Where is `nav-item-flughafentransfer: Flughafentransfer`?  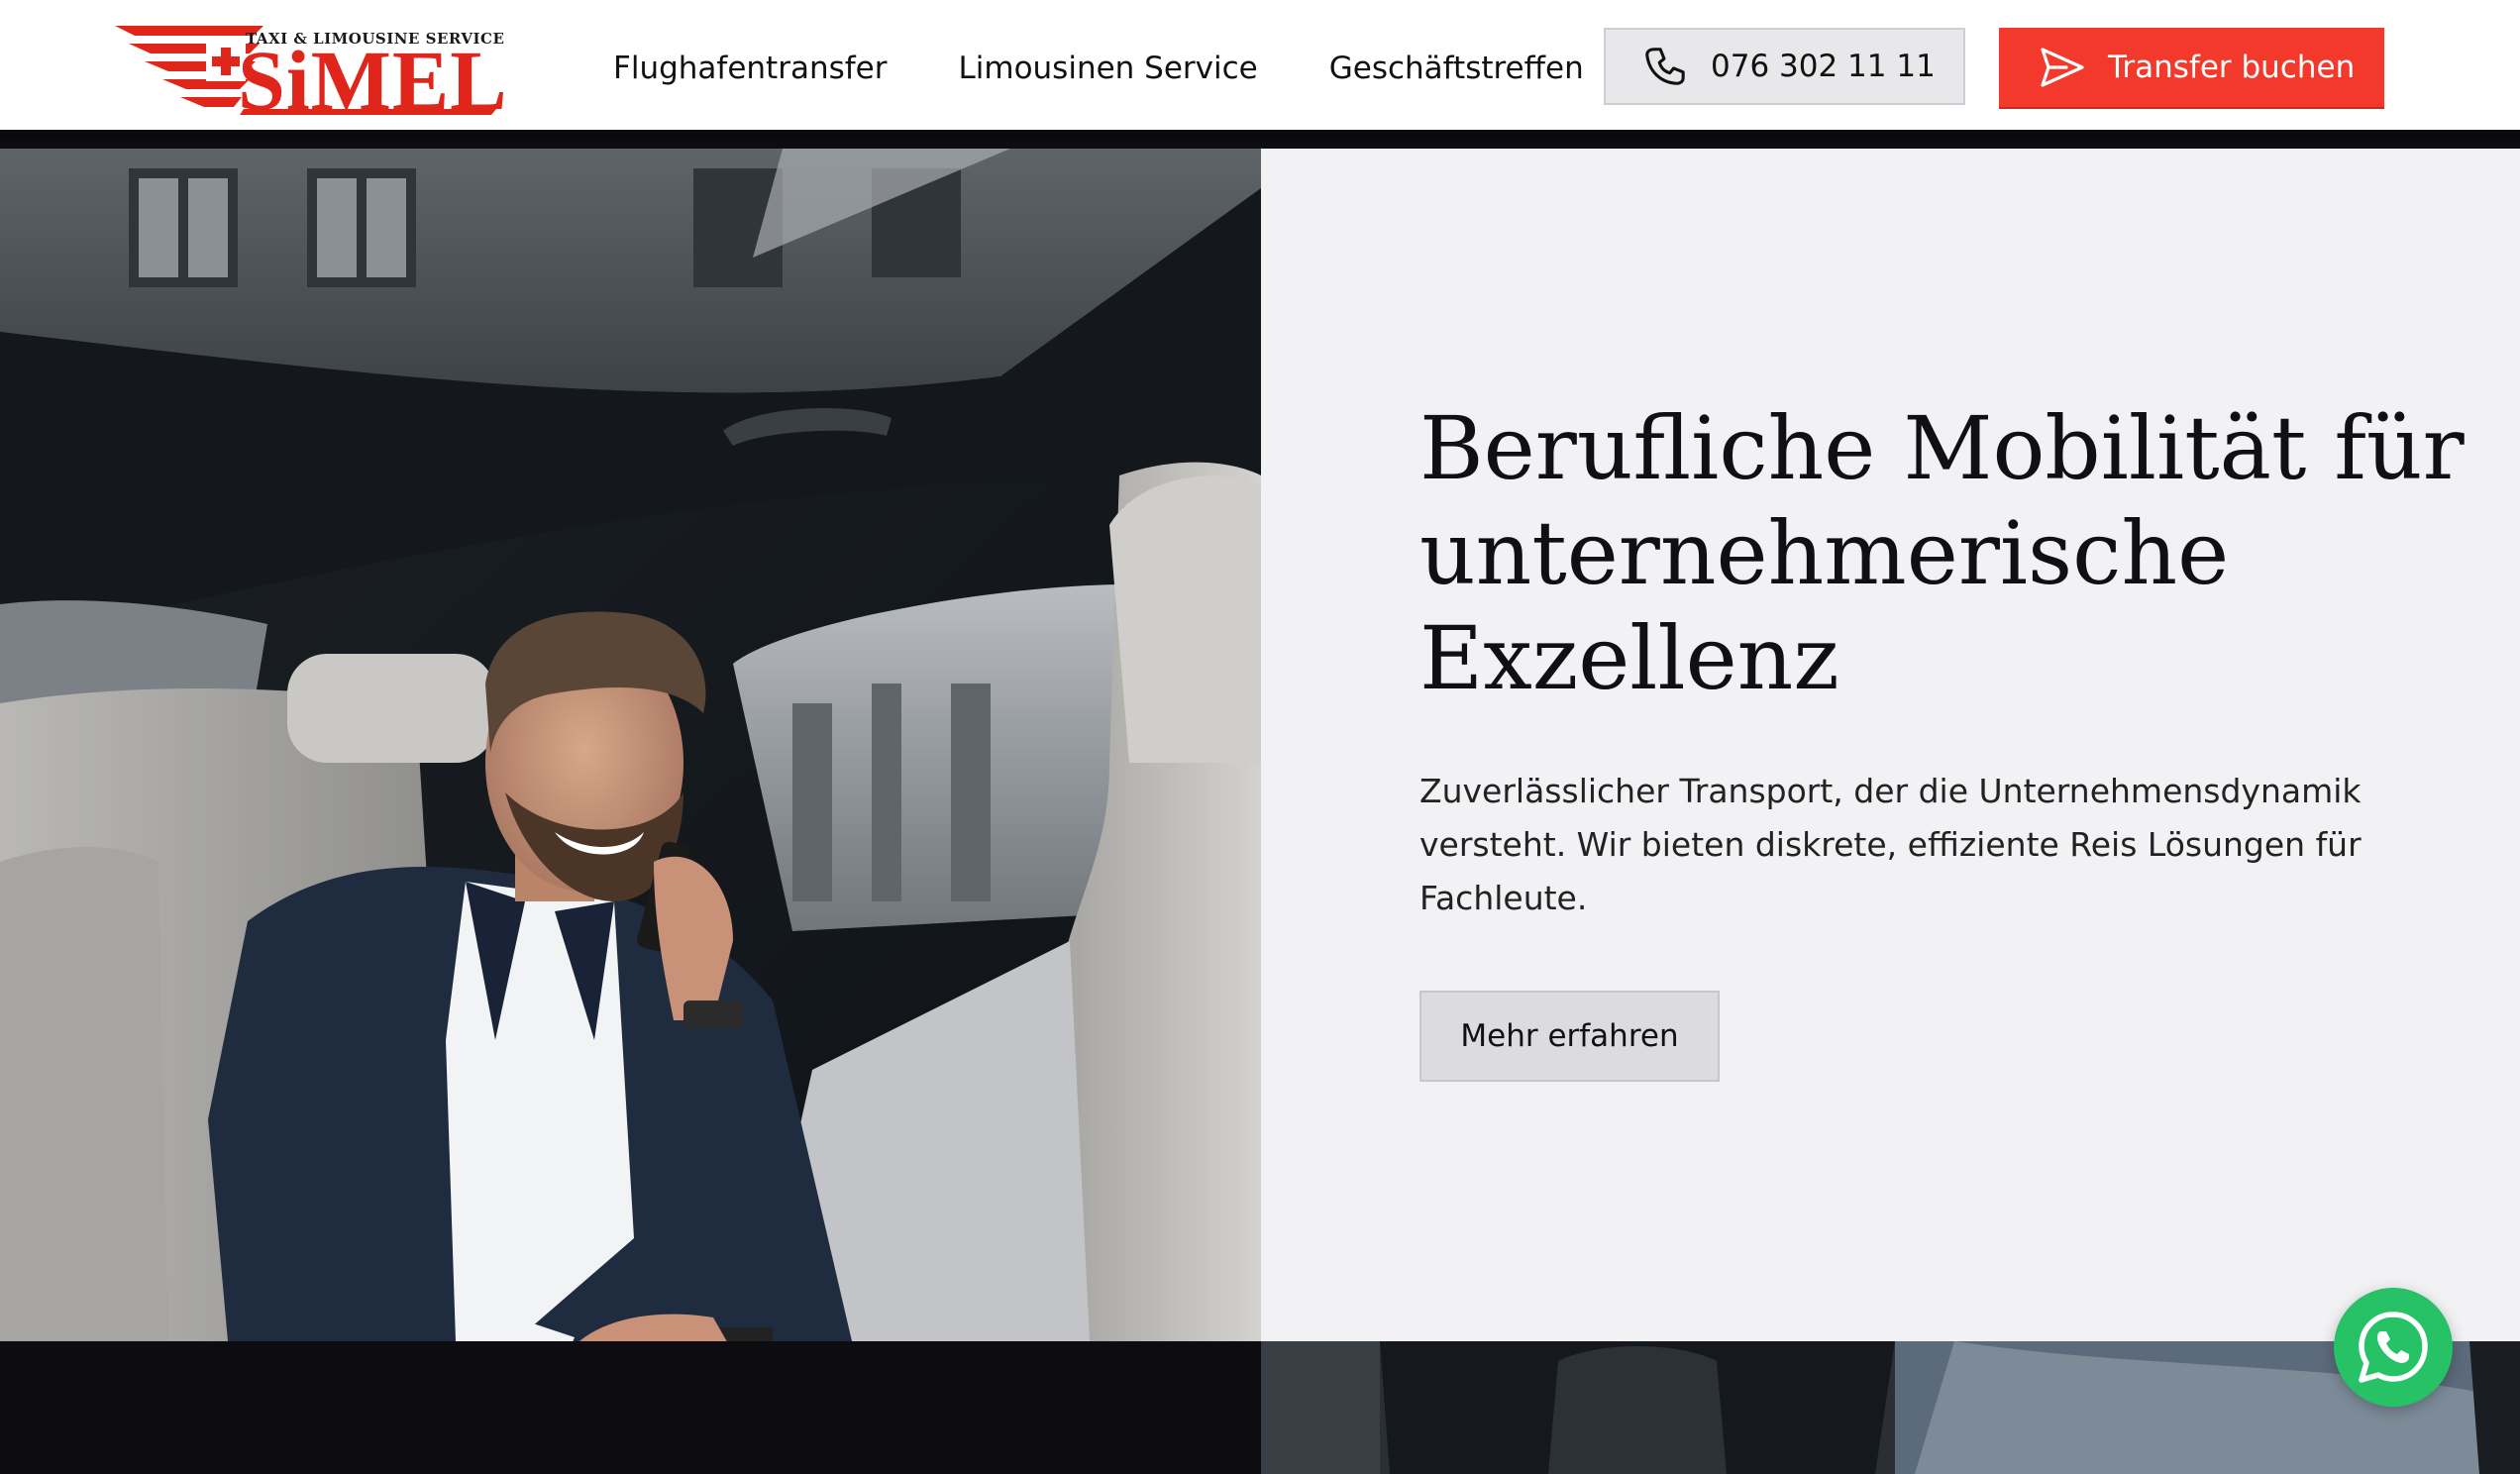 nav-item-flughafentransfer: Flughafentransfer is located at coordinates (750, 68).